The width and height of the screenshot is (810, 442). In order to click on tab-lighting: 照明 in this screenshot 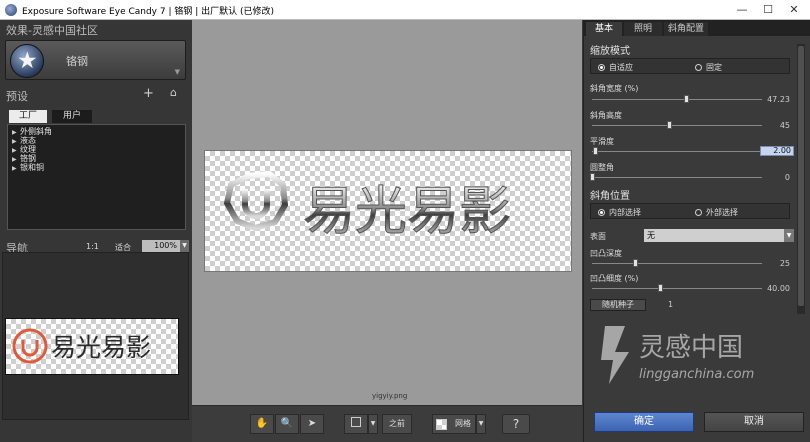, I will do `click(643, 29)`.